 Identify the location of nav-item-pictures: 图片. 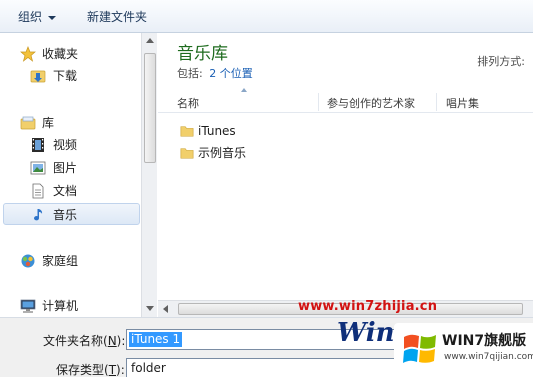
(70, 168).